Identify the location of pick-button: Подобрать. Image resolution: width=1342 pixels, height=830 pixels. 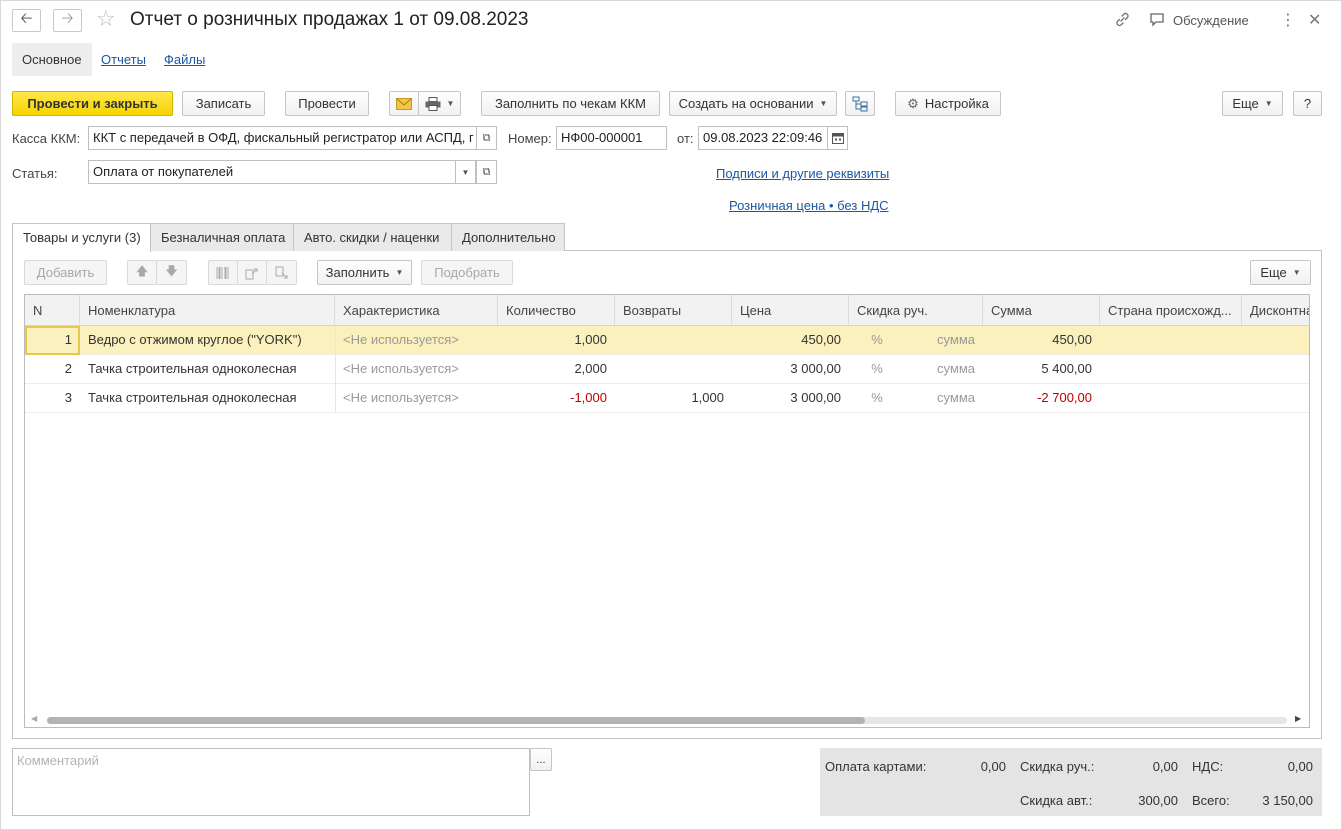
(467, 272).